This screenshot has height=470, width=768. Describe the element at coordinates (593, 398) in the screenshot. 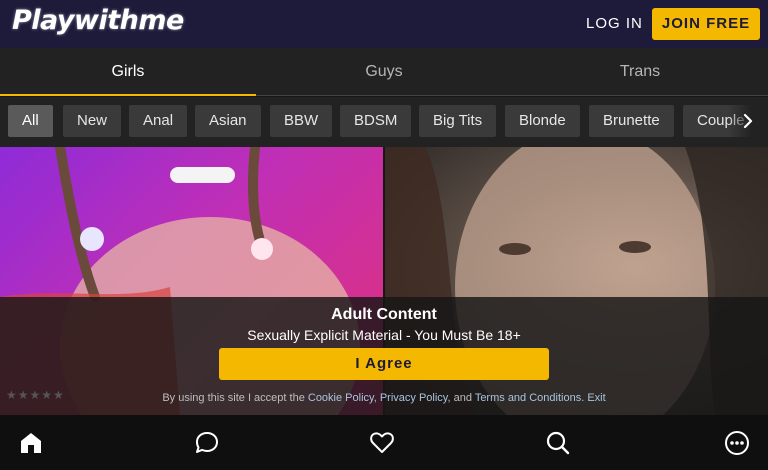

I see `exit-link: . Exit` at that location.